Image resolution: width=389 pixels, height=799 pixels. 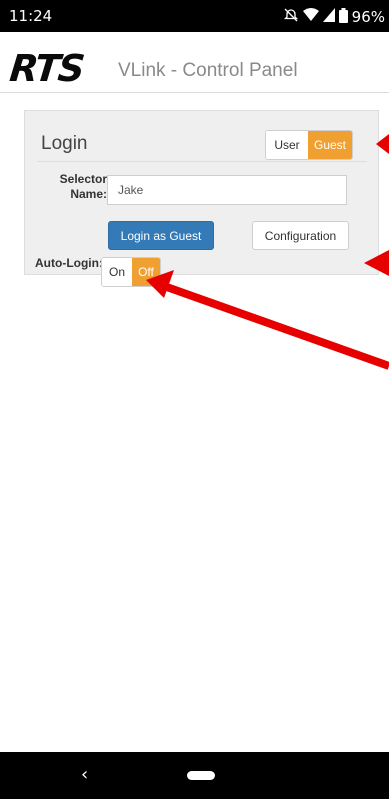 I want to click on annotation-arrow-panel, so click(x=267, y=320).